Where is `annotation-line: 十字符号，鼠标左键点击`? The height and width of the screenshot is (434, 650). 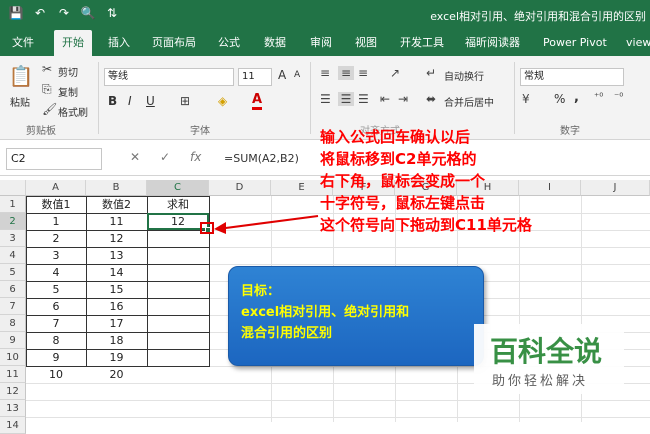 annotation-line: 十字符号，鼠标左键点击 is located at coordinates (403, 203).